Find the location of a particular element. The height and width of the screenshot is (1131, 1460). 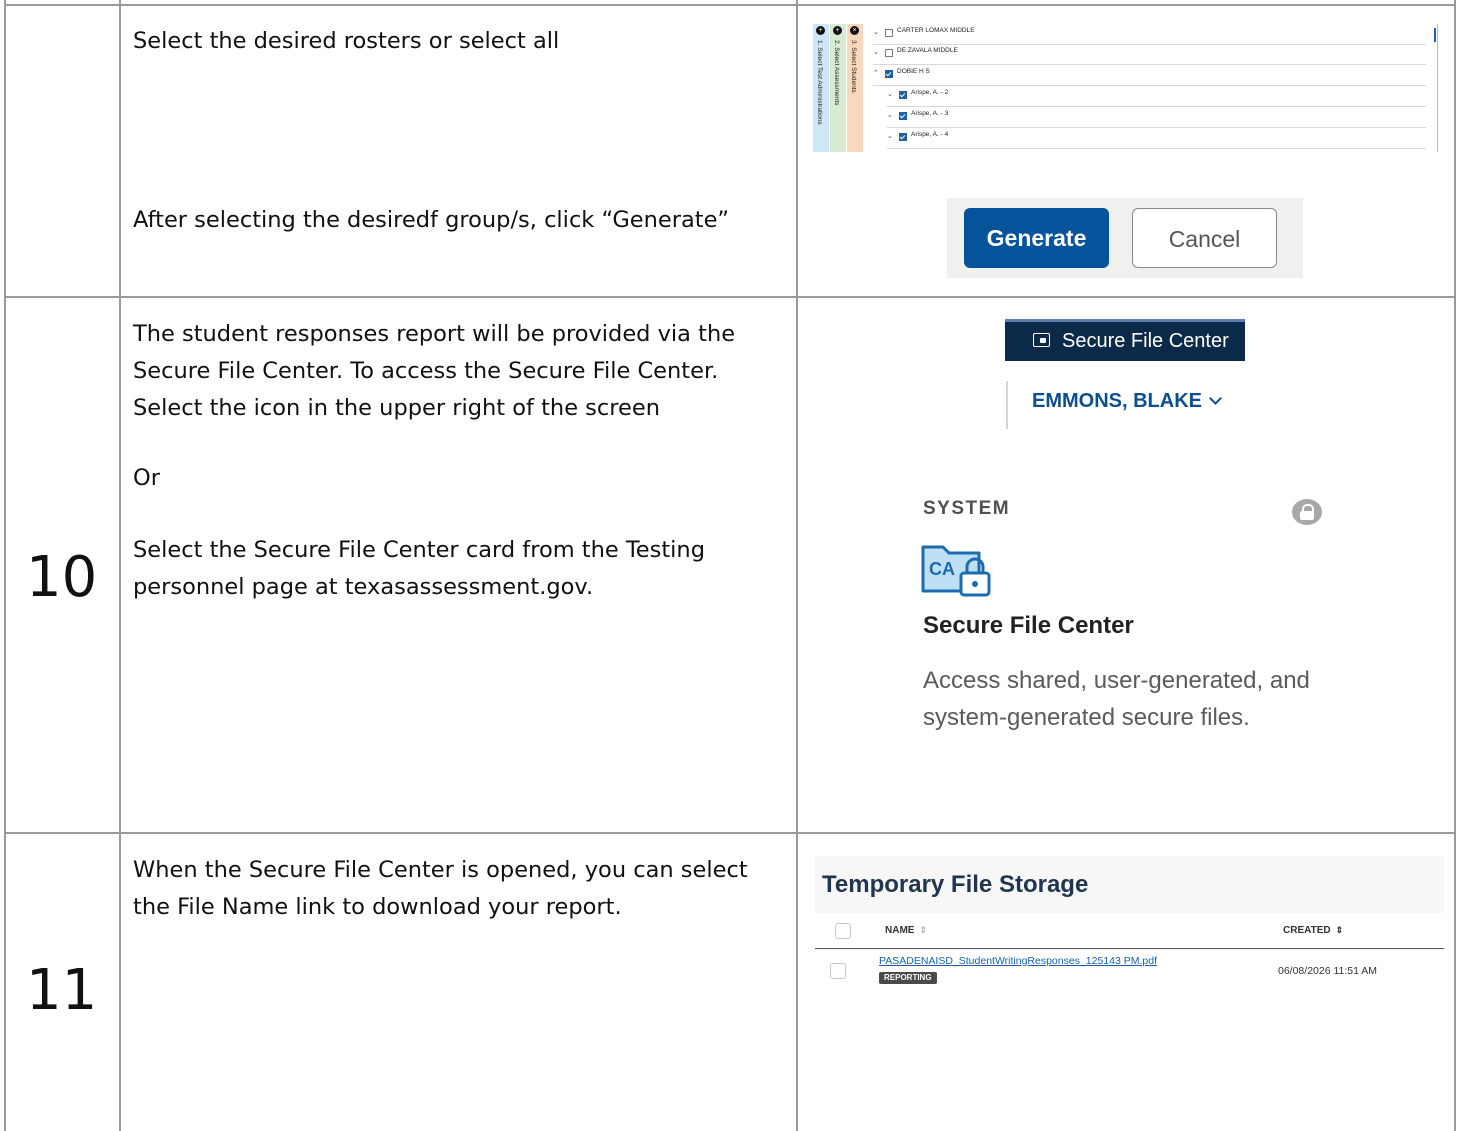

secure-file-center-header-button: Secure File Center is located at coordinates (1125, 340).